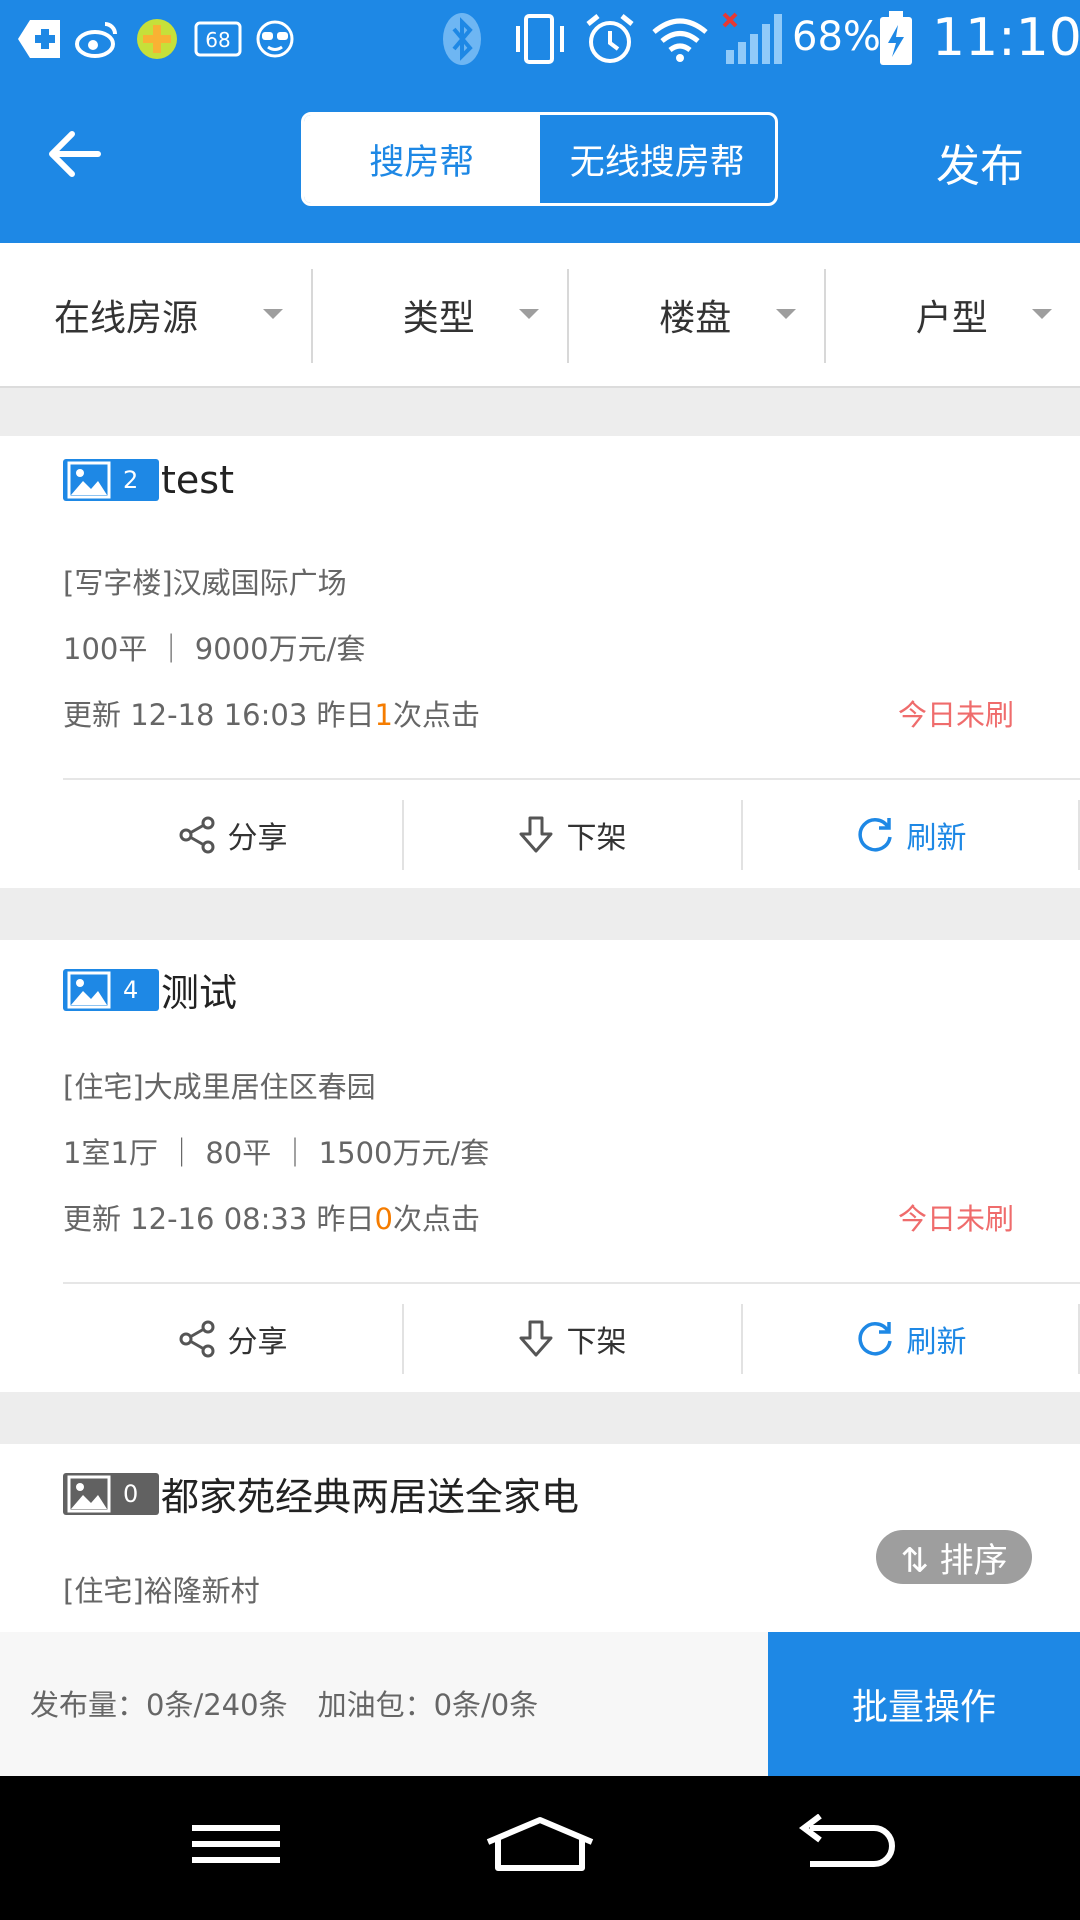 Image resolution: width=1080 pixels, height=1920 pixels. I want to click on status-bar: 68 68% 11:10, so click(540, 39).